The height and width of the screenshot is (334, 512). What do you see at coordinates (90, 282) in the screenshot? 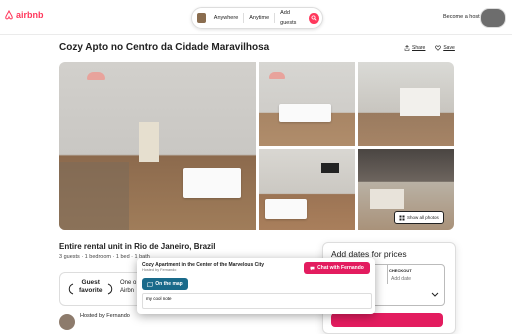
I see `guest-favorite-line-1: Guest` at bounding box center [90, 282].